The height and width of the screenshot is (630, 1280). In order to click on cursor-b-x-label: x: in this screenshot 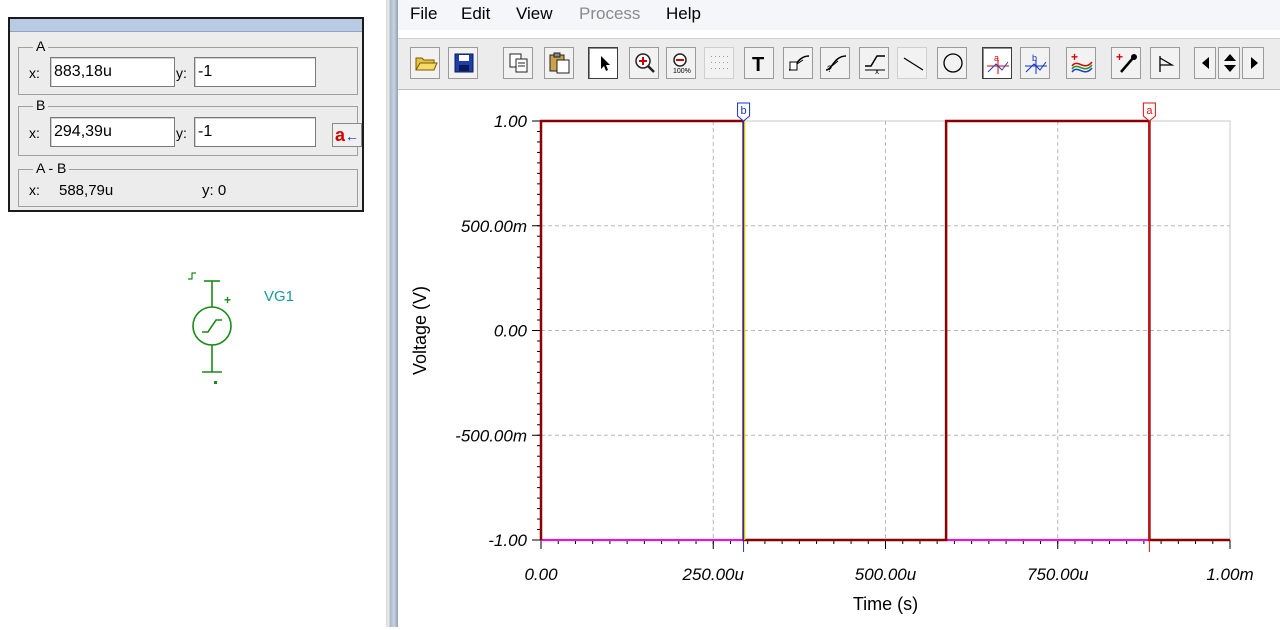, I will do `click(34, 133)`.